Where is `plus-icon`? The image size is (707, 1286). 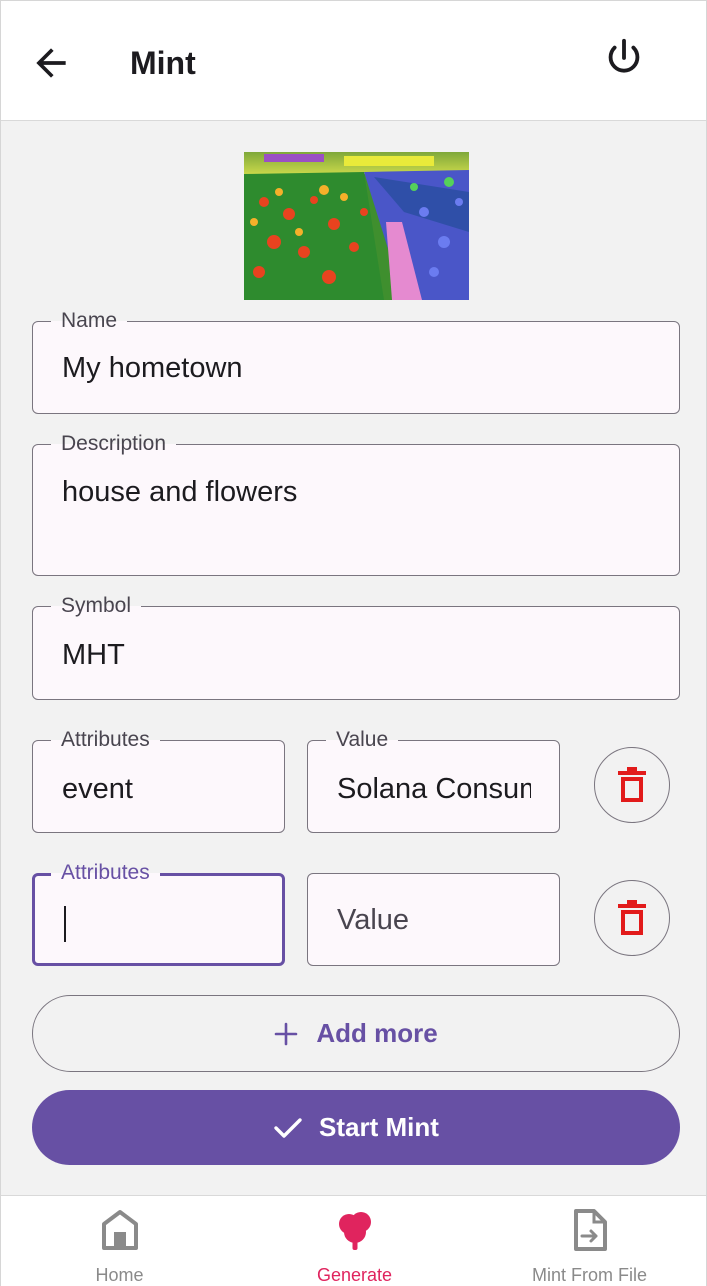
plus-icon is located at coordinates (286, 1033).